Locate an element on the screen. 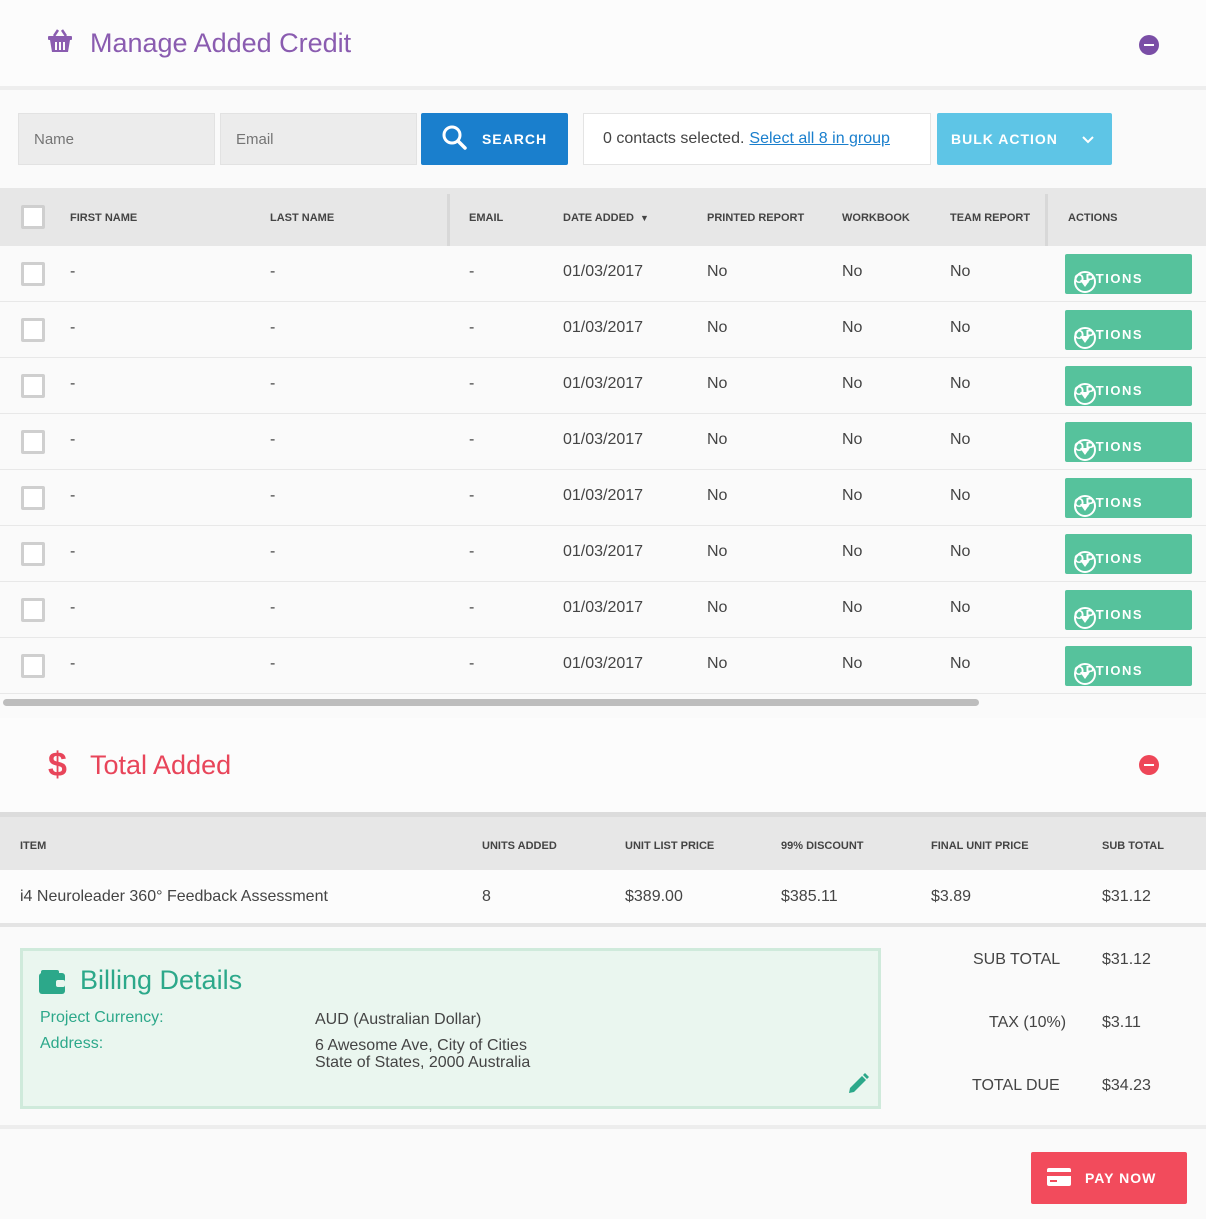  total-added-title: Total Added is located at coordinates (161, 764).